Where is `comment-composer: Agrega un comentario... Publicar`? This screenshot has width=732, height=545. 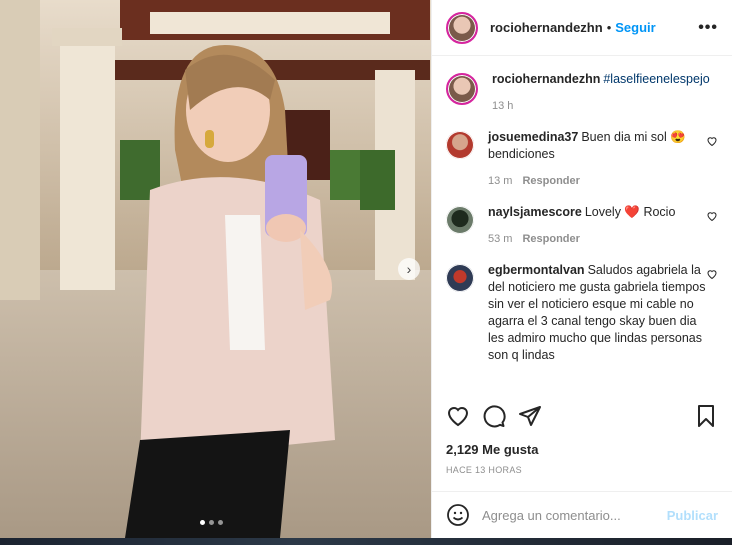
comment-composer: Agrega un comentario... Publicar is located at coordinates (582, 514).